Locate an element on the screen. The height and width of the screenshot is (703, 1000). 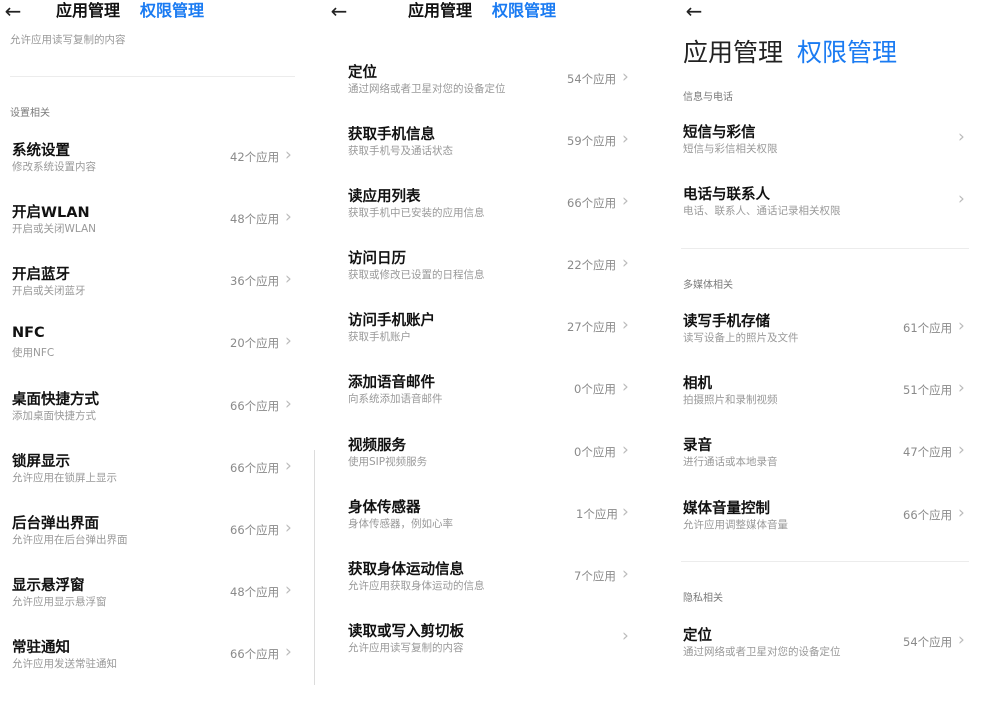
row-title: 添加语音邮件 is located at coordinates (391, 383).